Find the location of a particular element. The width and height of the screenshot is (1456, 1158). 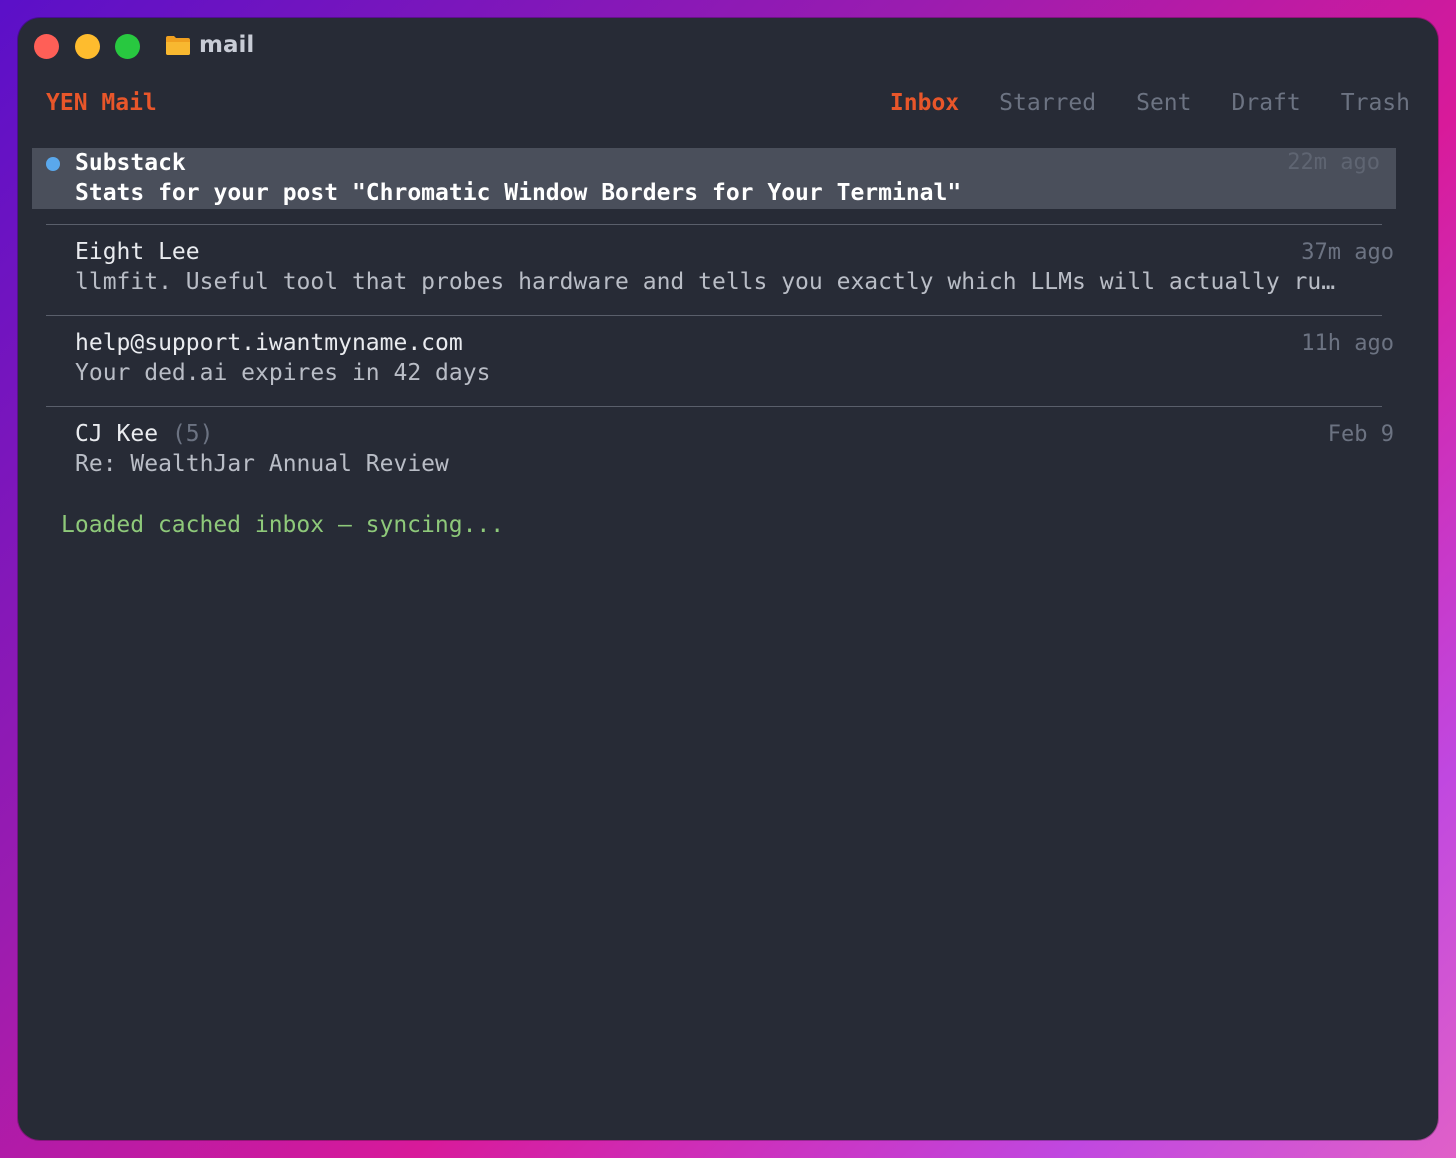

unread-dot-icon is located at coordinates (53, 164).